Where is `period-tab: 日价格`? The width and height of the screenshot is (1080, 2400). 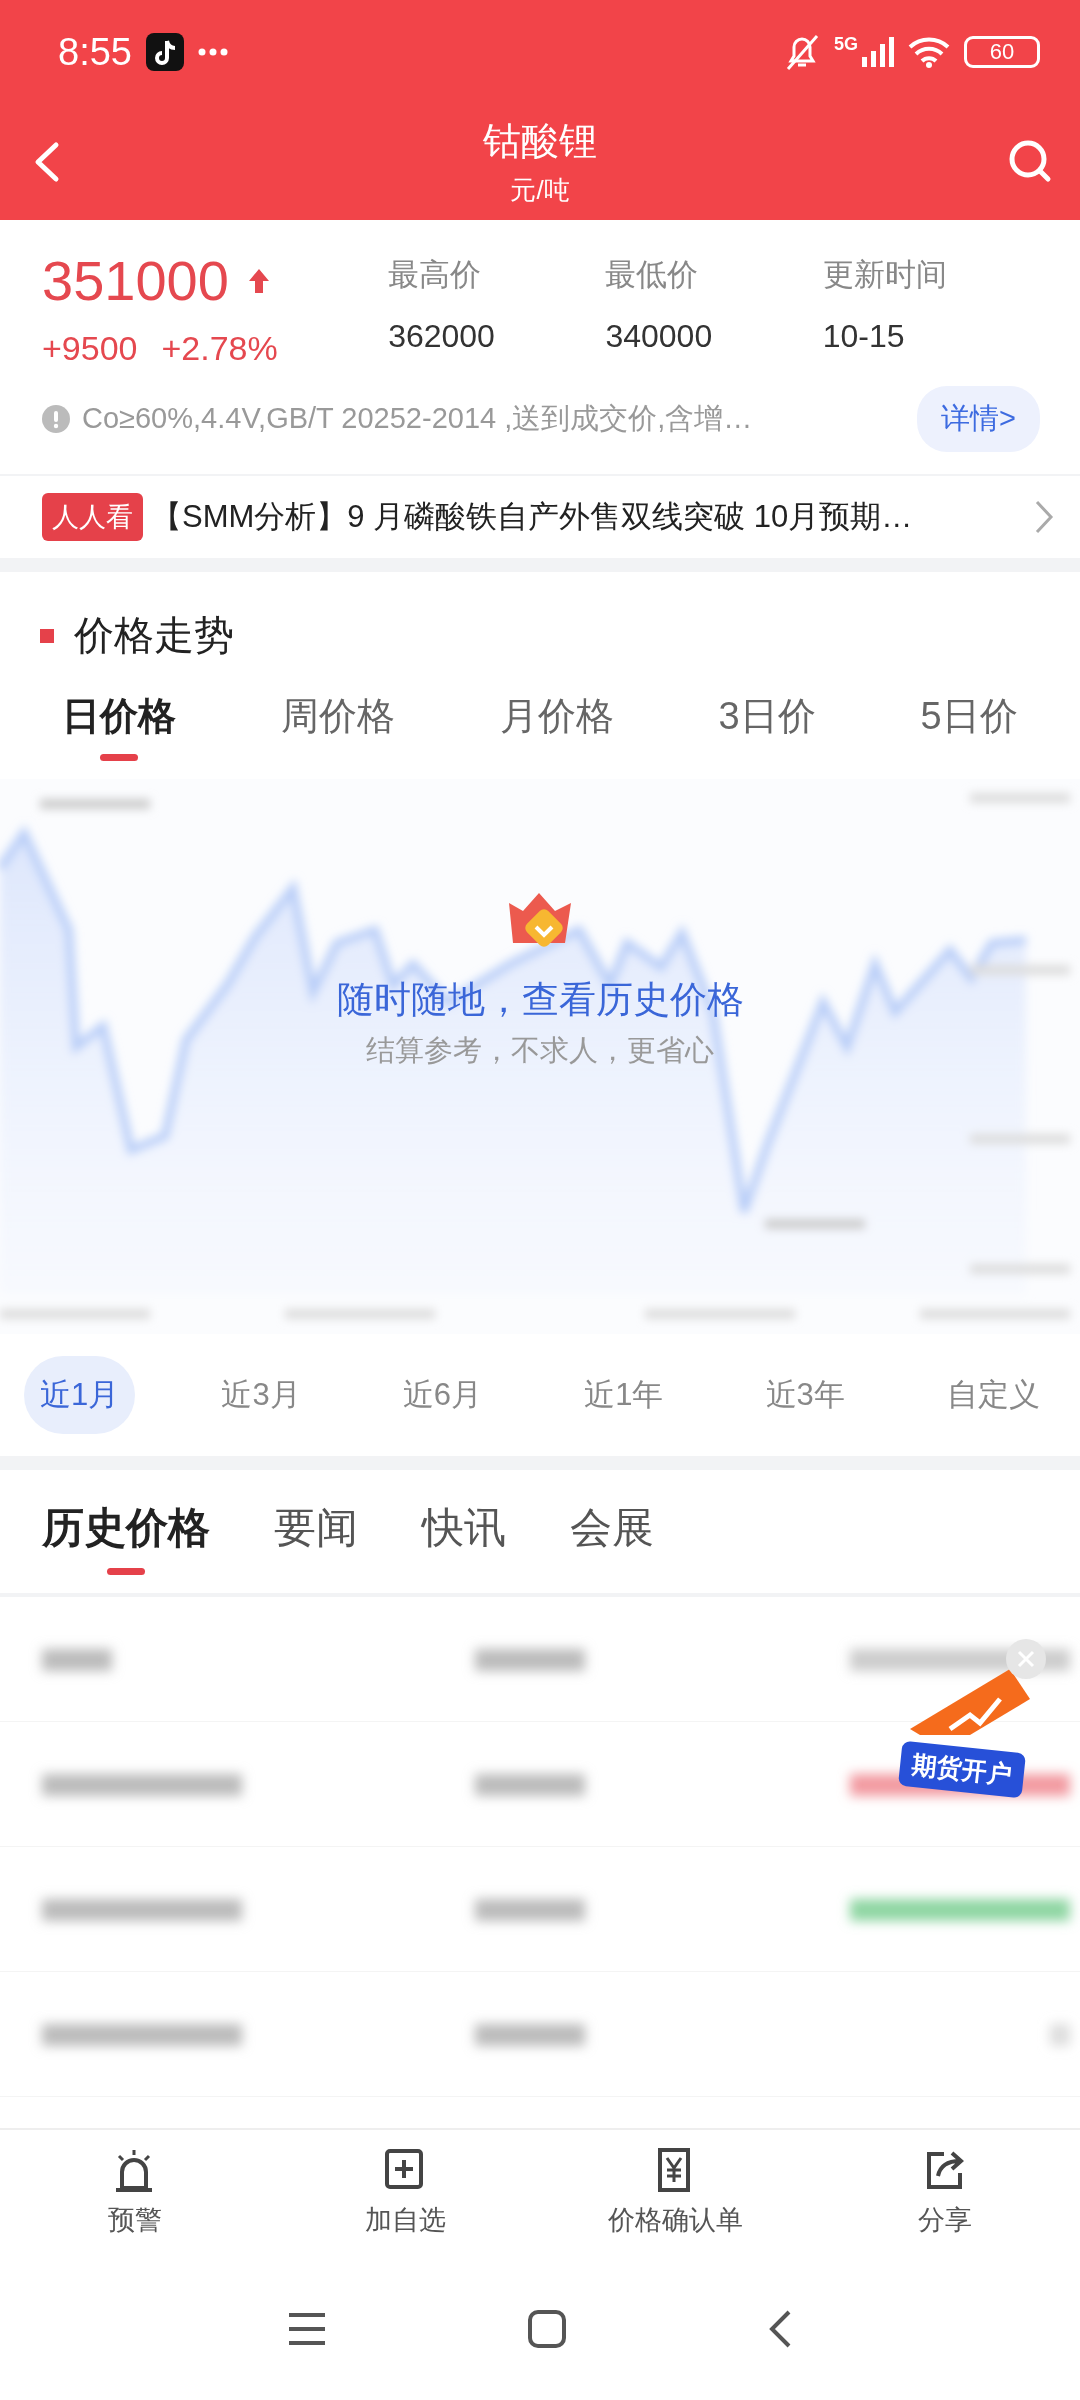 period-tab: 日价格 is located at coordinates (119, 726).